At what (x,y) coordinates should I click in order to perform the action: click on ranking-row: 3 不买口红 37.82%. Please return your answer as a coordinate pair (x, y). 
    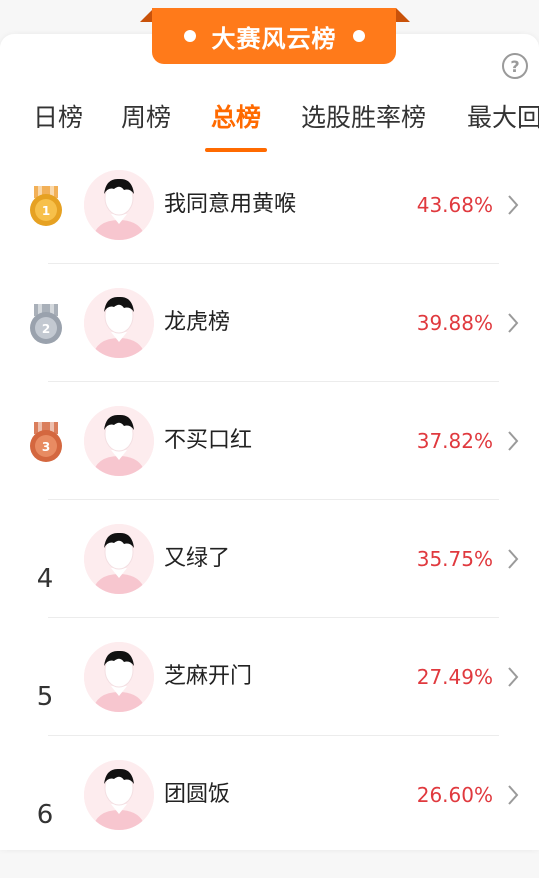
    Looking at the image, I should click on (269, 465).